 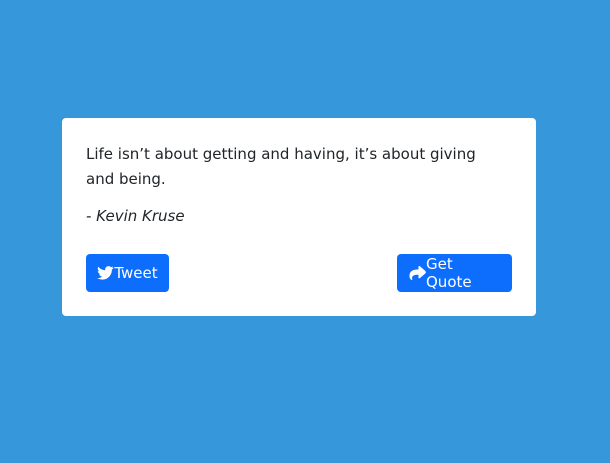 What do you see at coordinates (135, 216) in the screenshot?
I see `quote-author: - Kevin Kruse` at bounding box center [135, 216].